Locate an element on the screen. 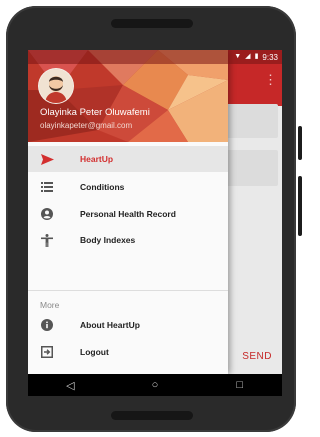  home-button: ○ is located at coordinates (155, 385).